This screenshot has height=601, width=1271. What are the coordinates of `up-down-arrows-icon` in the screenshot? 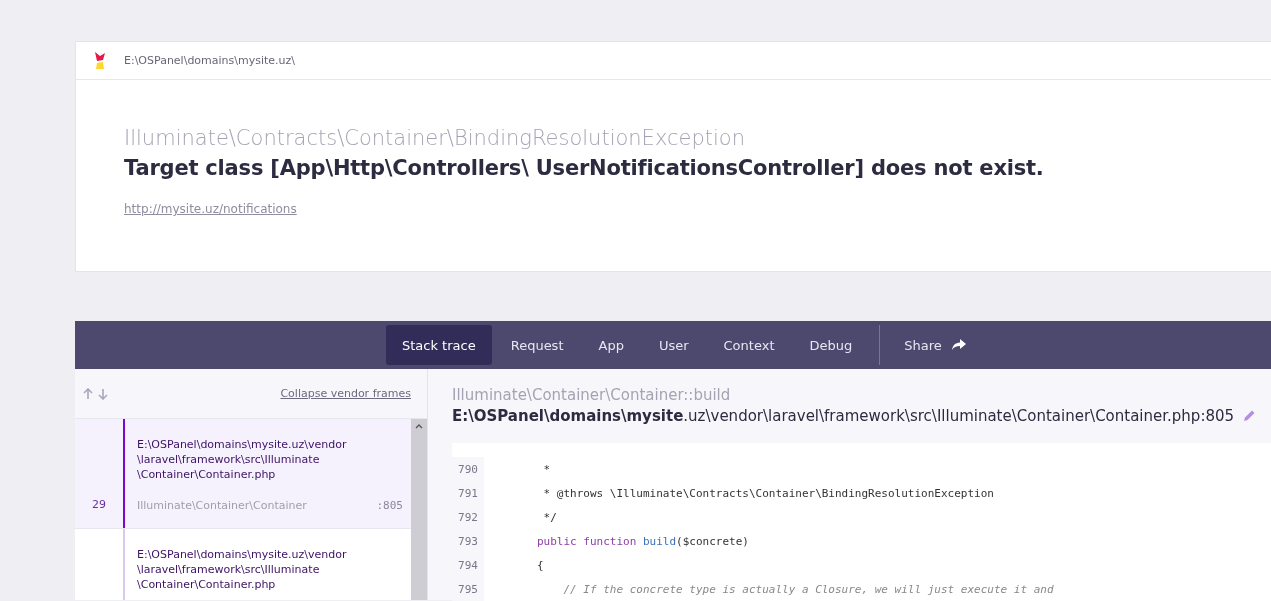 It's located at (96, 393).